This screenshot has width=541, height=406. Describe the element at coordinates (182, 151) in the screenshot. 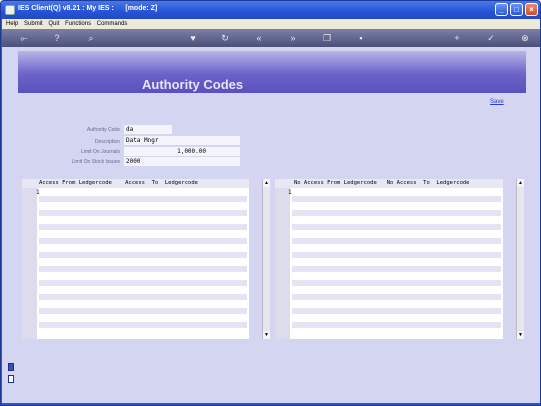

I see `limit-journals-field: 1,000.00` at that location.